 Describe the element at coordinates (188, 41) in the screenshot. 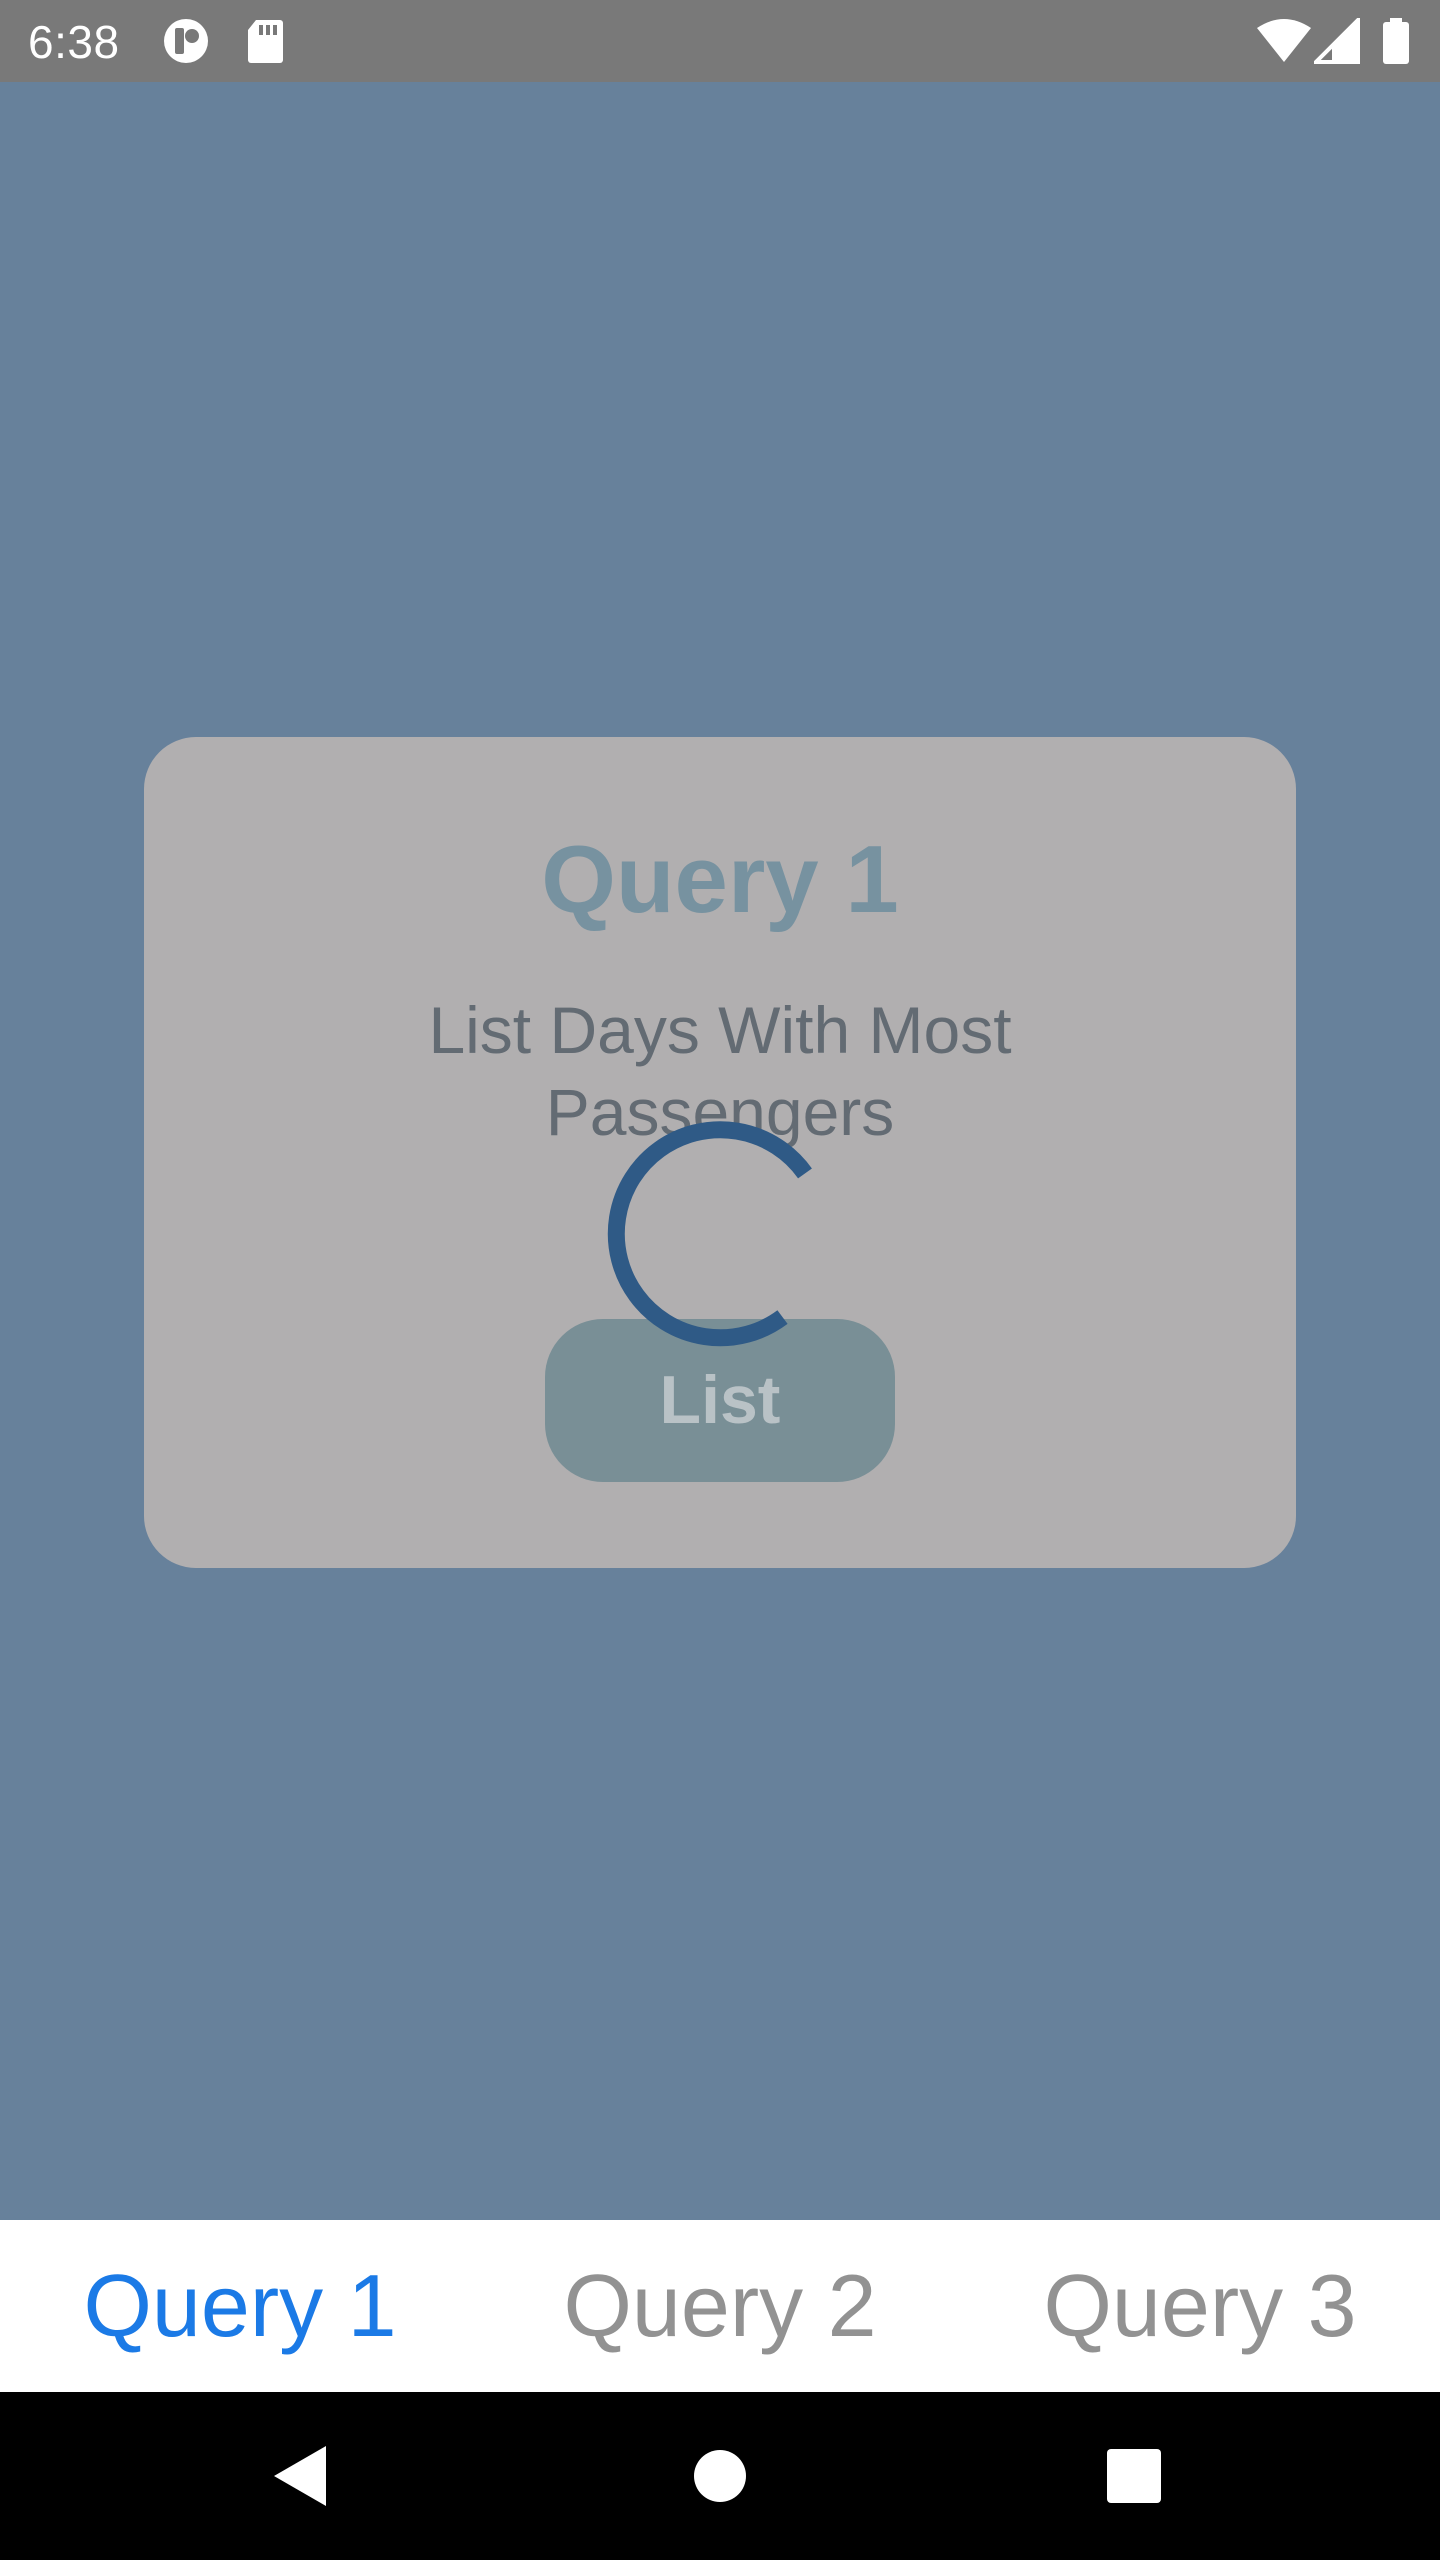

I see `app-notification-icon` at that location.